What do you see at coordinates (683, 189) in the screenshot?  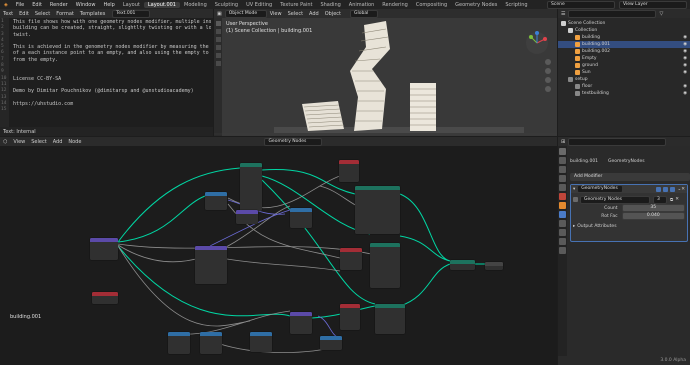 I see `modifier-close-icon: ✕` at bounding box center [683, 189].